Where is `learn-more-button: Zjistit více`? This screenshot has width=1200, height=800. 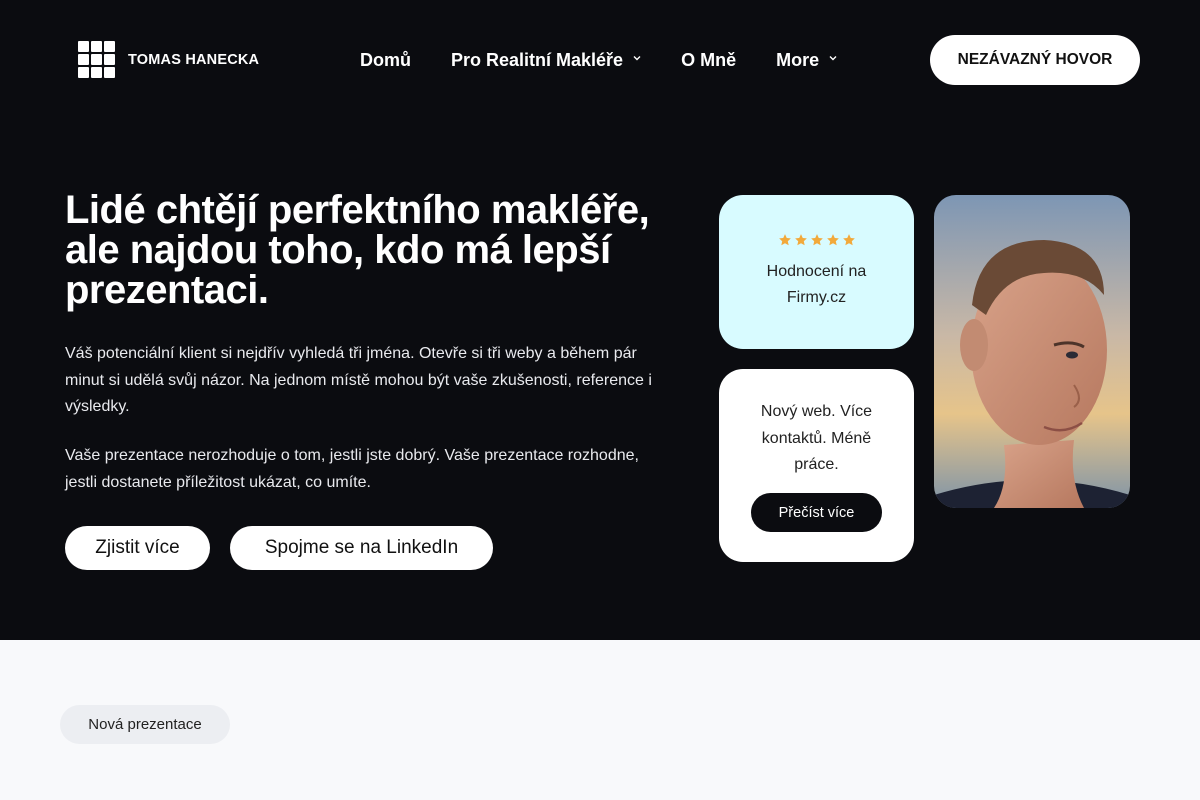 learn-more-button: Zjistit více is located at coordinates (137, 548).